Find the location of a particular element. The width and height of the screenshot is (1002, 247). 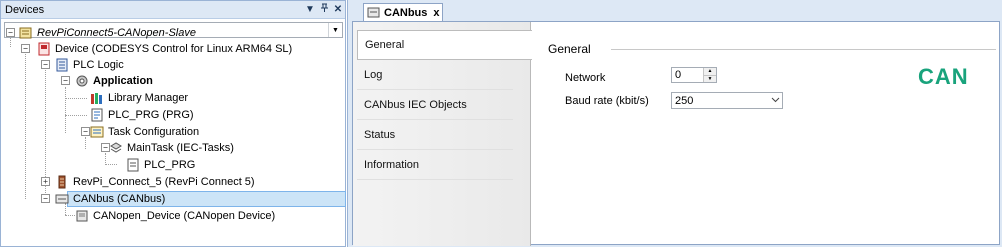

baud-rate-select: 250 is located at coordinates (727, 100).